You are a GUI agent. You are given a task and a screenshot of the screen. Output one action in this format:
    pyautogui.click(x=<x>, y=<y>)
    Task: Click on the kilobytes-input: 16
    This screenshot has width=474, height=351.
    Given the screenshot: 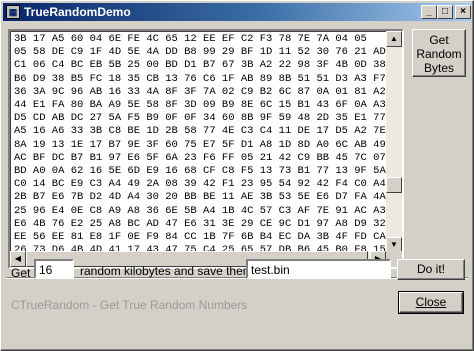 What is the action you would take?
    pyautogui.click(x=54, y=269)
    